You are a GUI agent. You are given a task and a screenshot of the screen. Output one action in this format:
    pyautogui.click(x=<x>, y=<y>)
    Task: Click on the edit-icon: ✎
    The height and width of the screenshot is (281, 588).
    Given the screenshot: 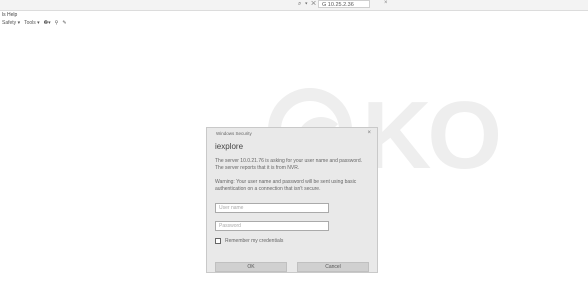 What is the action you would take?
    pyautogui.click(x=64, y=23)
    